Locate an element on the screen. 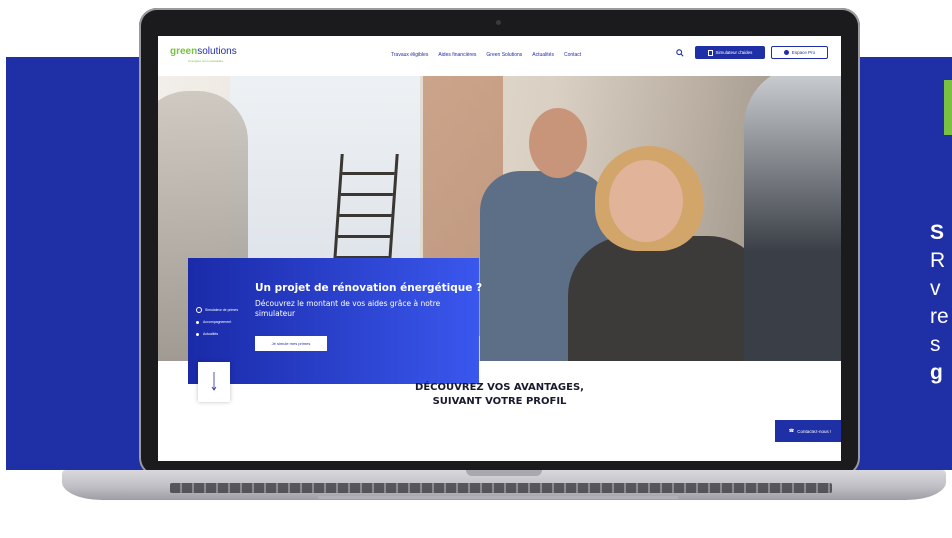  teaser-line: v is located at coordinates (935, 288).